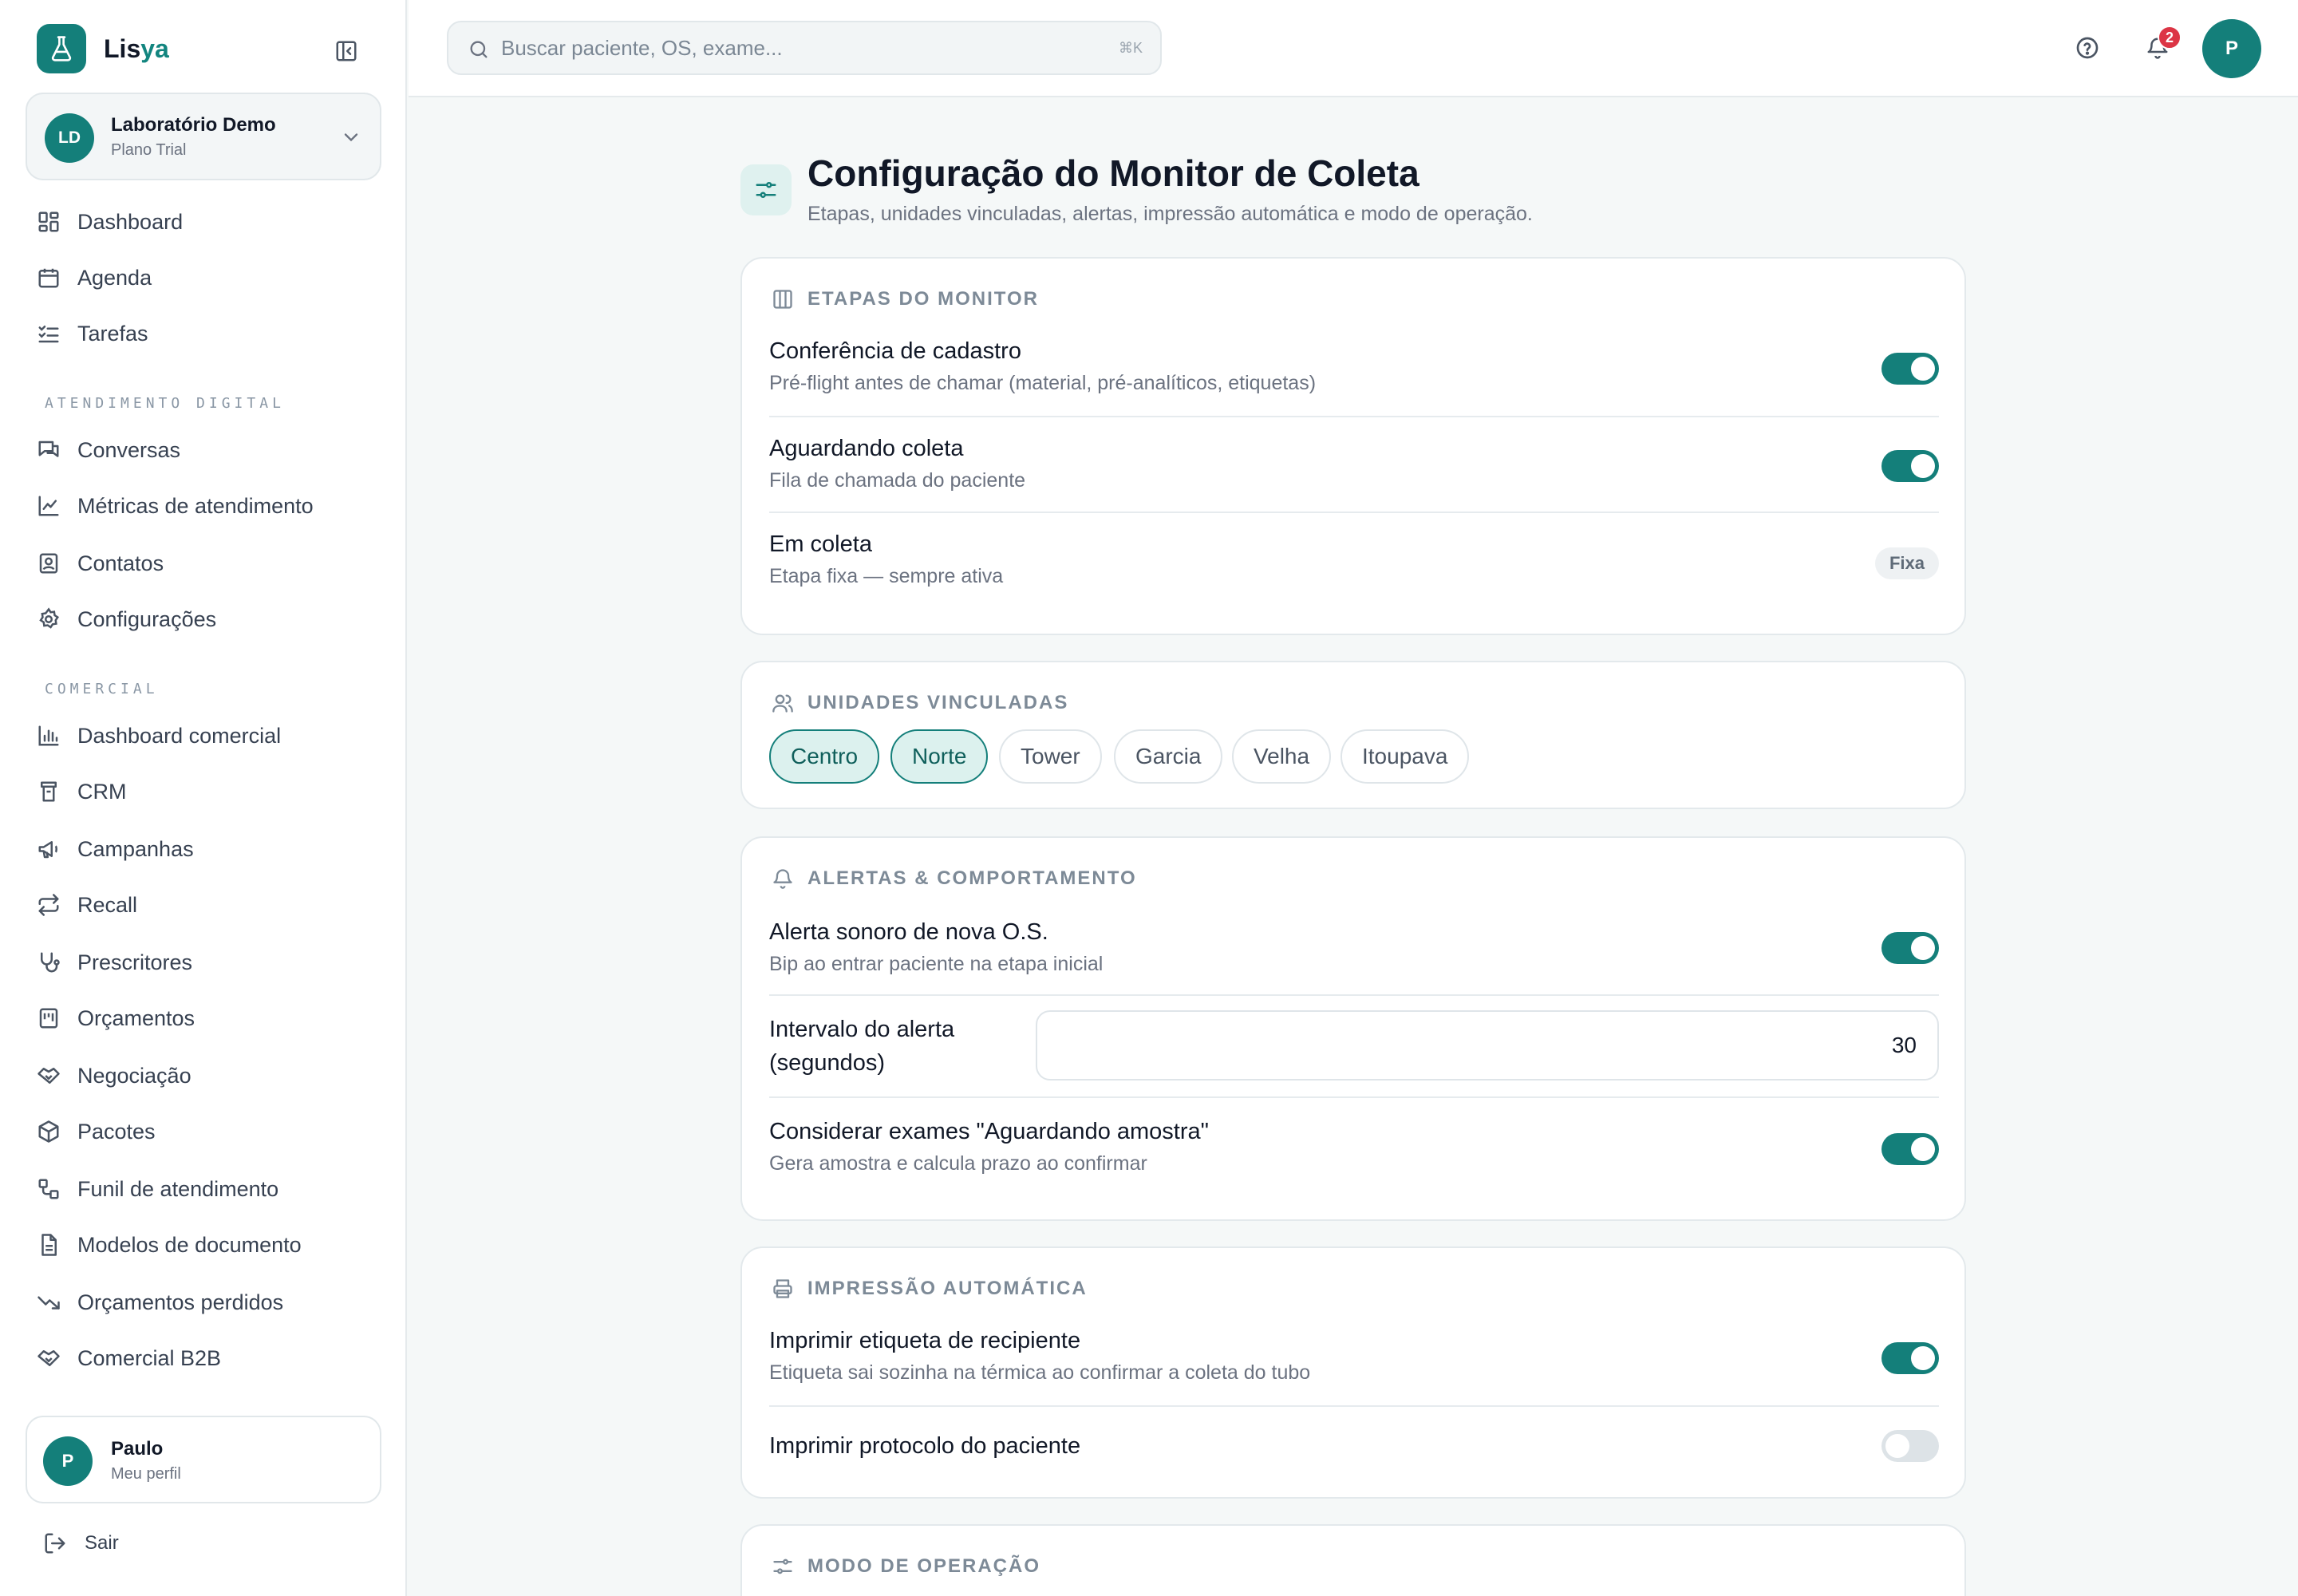 The width and height of the screenshot is (2298, 1596). I want to click on sidebar-item-label: Campanhas, so click(136, 848).